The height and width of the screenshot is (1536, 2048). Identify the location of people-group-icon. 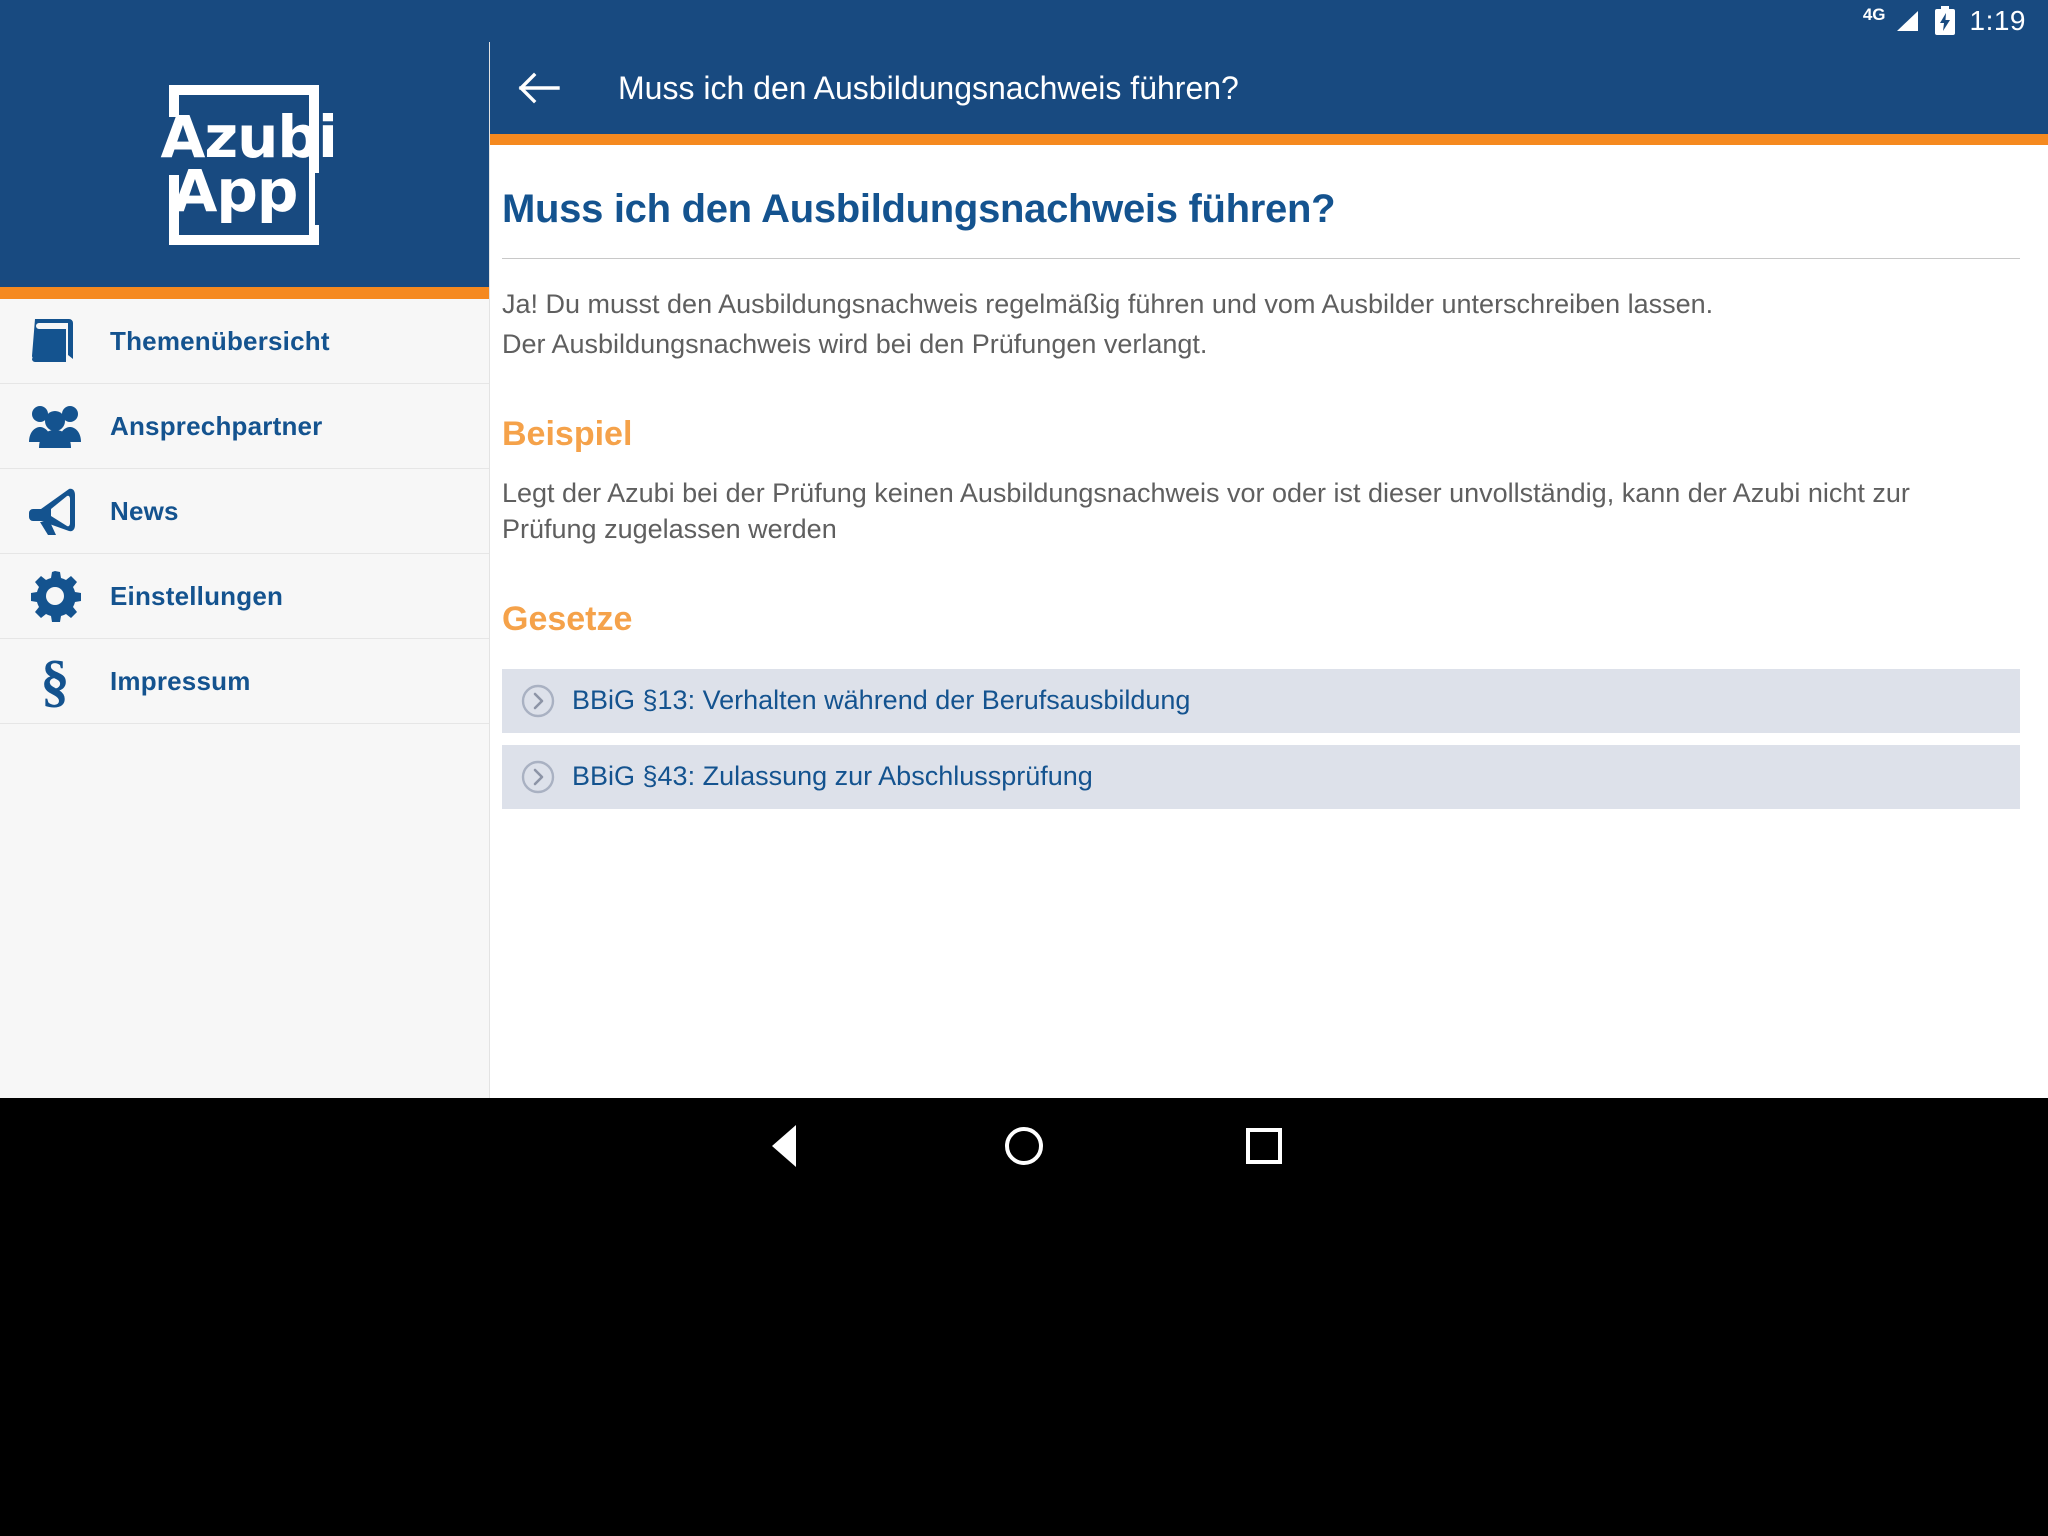
(55, 426).